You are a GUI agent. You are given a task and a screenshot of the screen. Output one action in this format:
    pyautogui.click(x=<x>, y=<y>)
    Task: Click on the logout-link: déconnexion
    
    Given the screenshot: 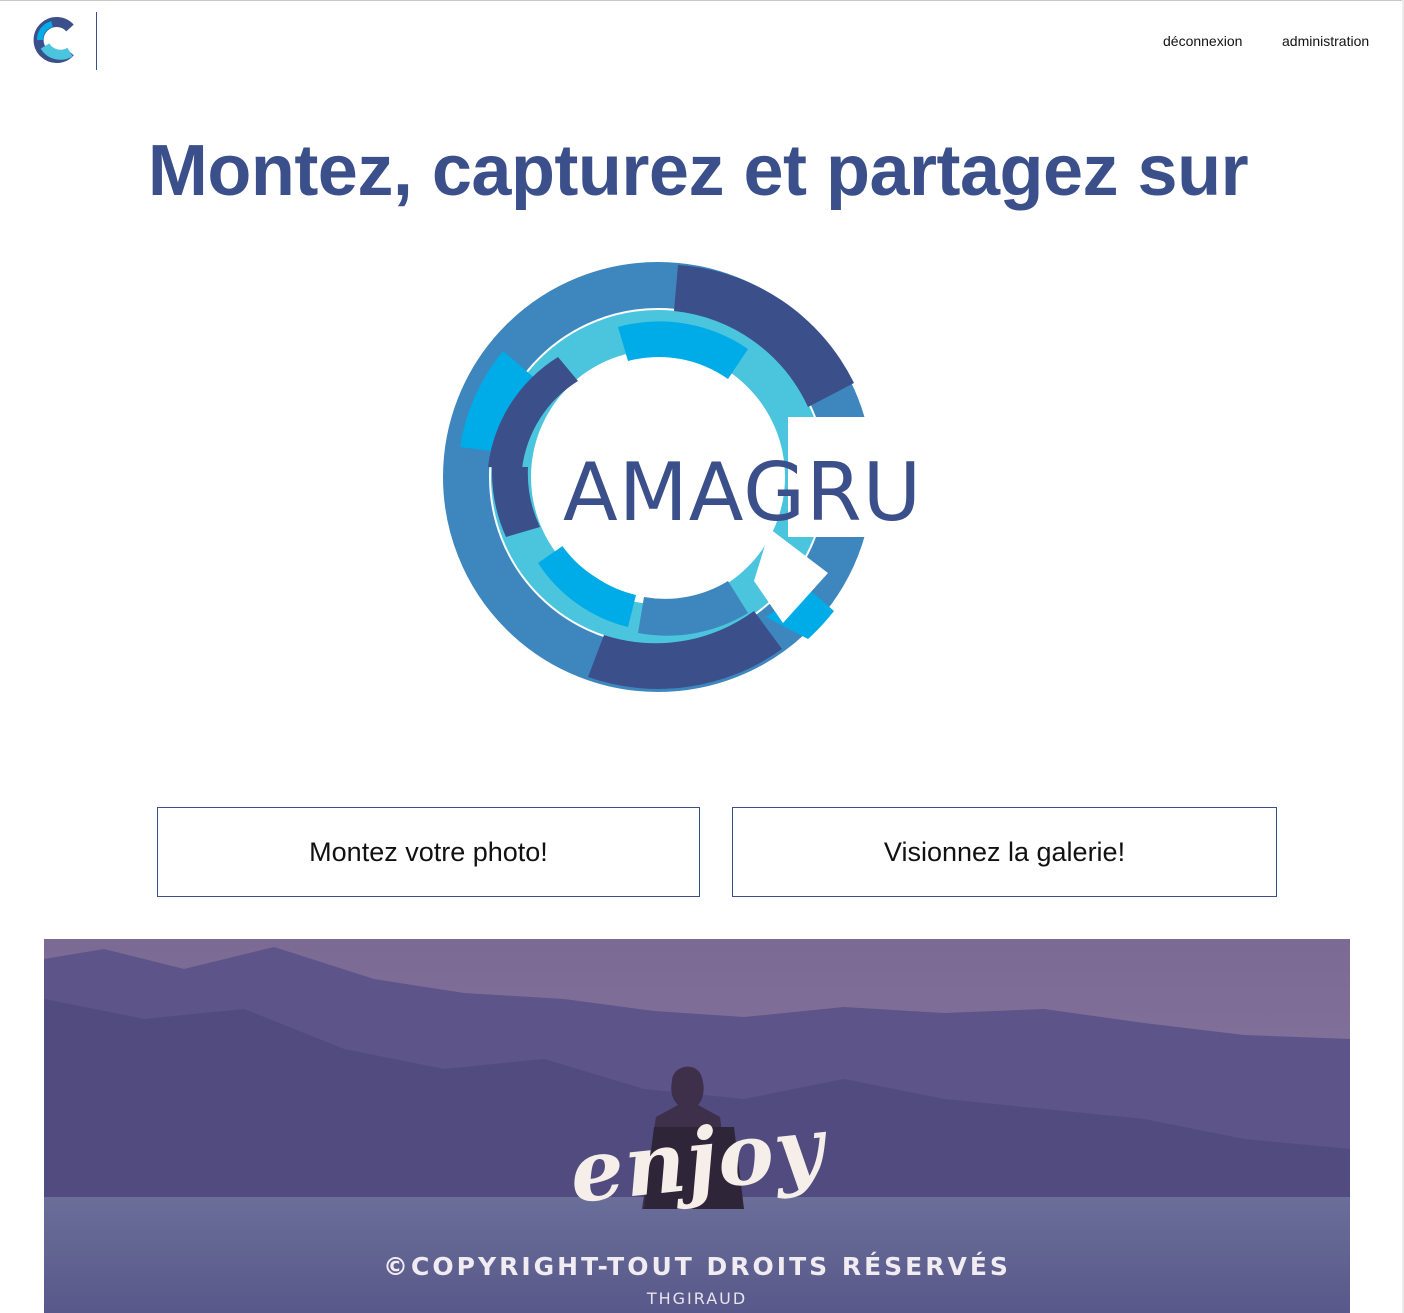 What is the action you would take?
    pyautogui.click(x=1202, y=41)
    